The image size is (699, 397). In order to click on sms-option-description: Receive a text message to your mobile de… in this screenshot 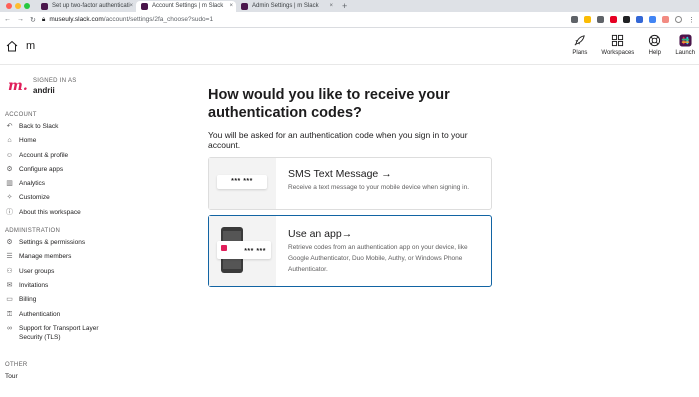, I will do `click(379, 187)`.